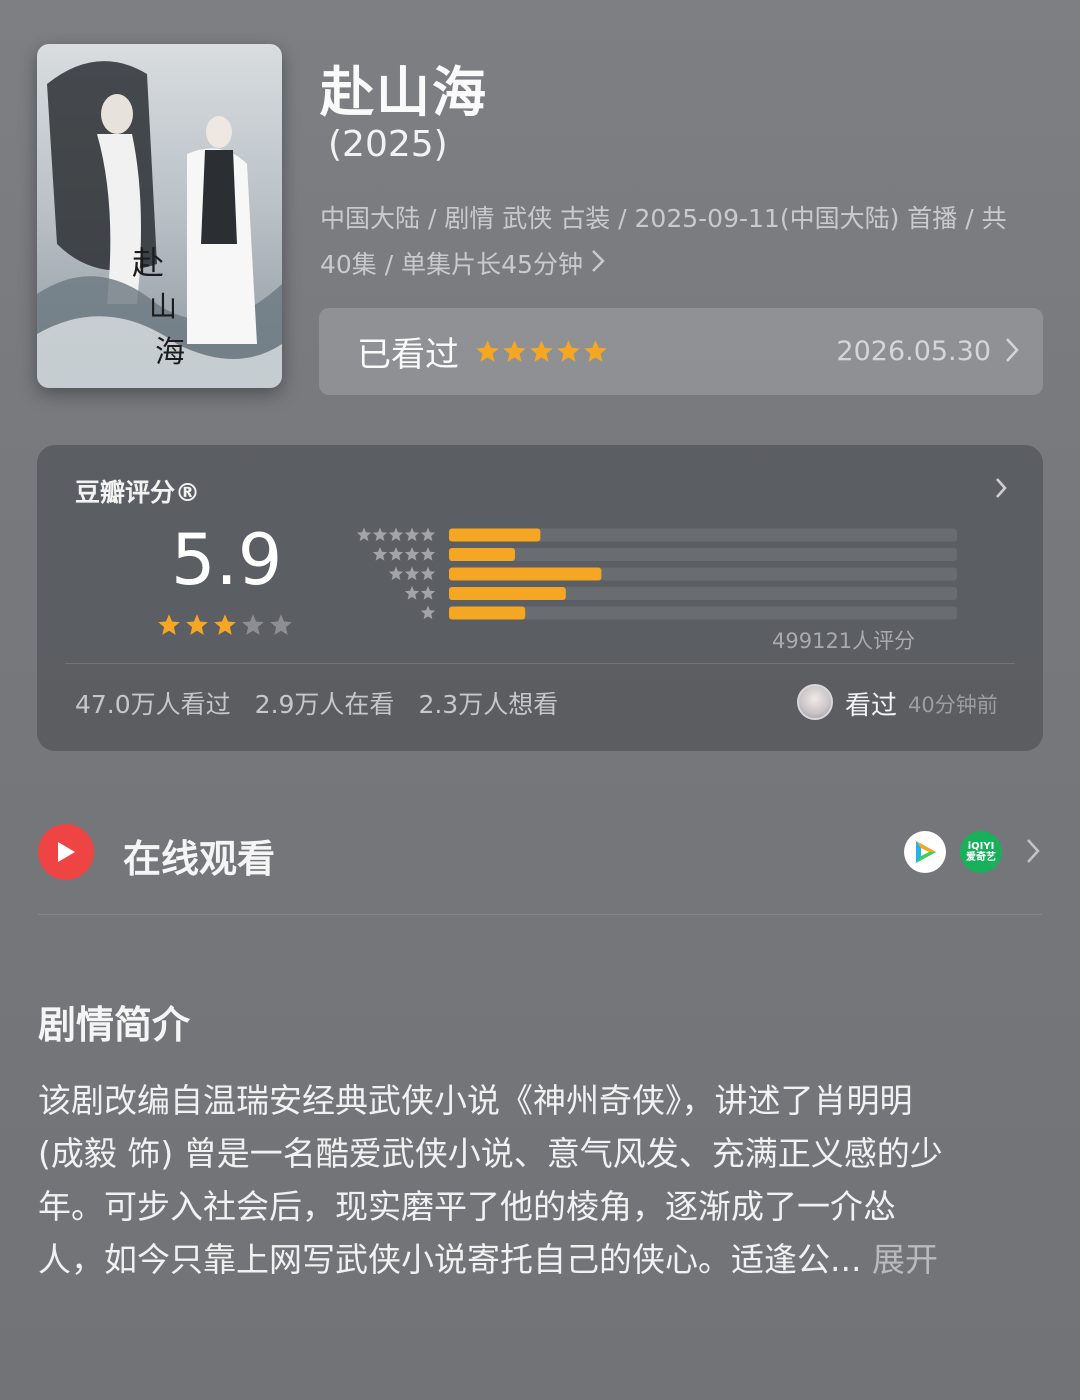 This screenshot has height=1400, width=1080. Describe the element at coordinates (170, 352) in the screenshot. I see `svg-text: 海` at that location.